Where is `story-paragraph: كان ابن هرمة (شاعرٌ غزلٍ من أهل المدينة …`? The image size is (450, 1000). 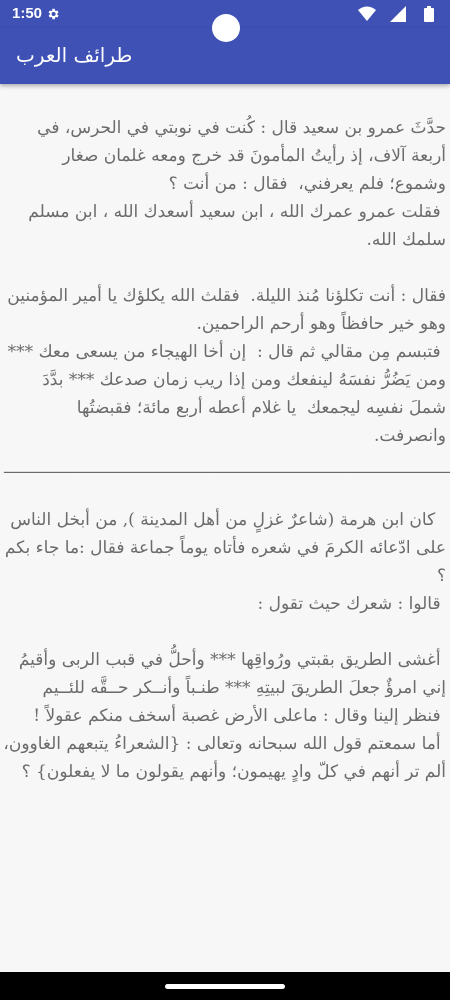
story-paragraph: كان ابن هرمة (شاعرٌ غزلٍ من أهل المدينة … is located at coordinates (225, 562).